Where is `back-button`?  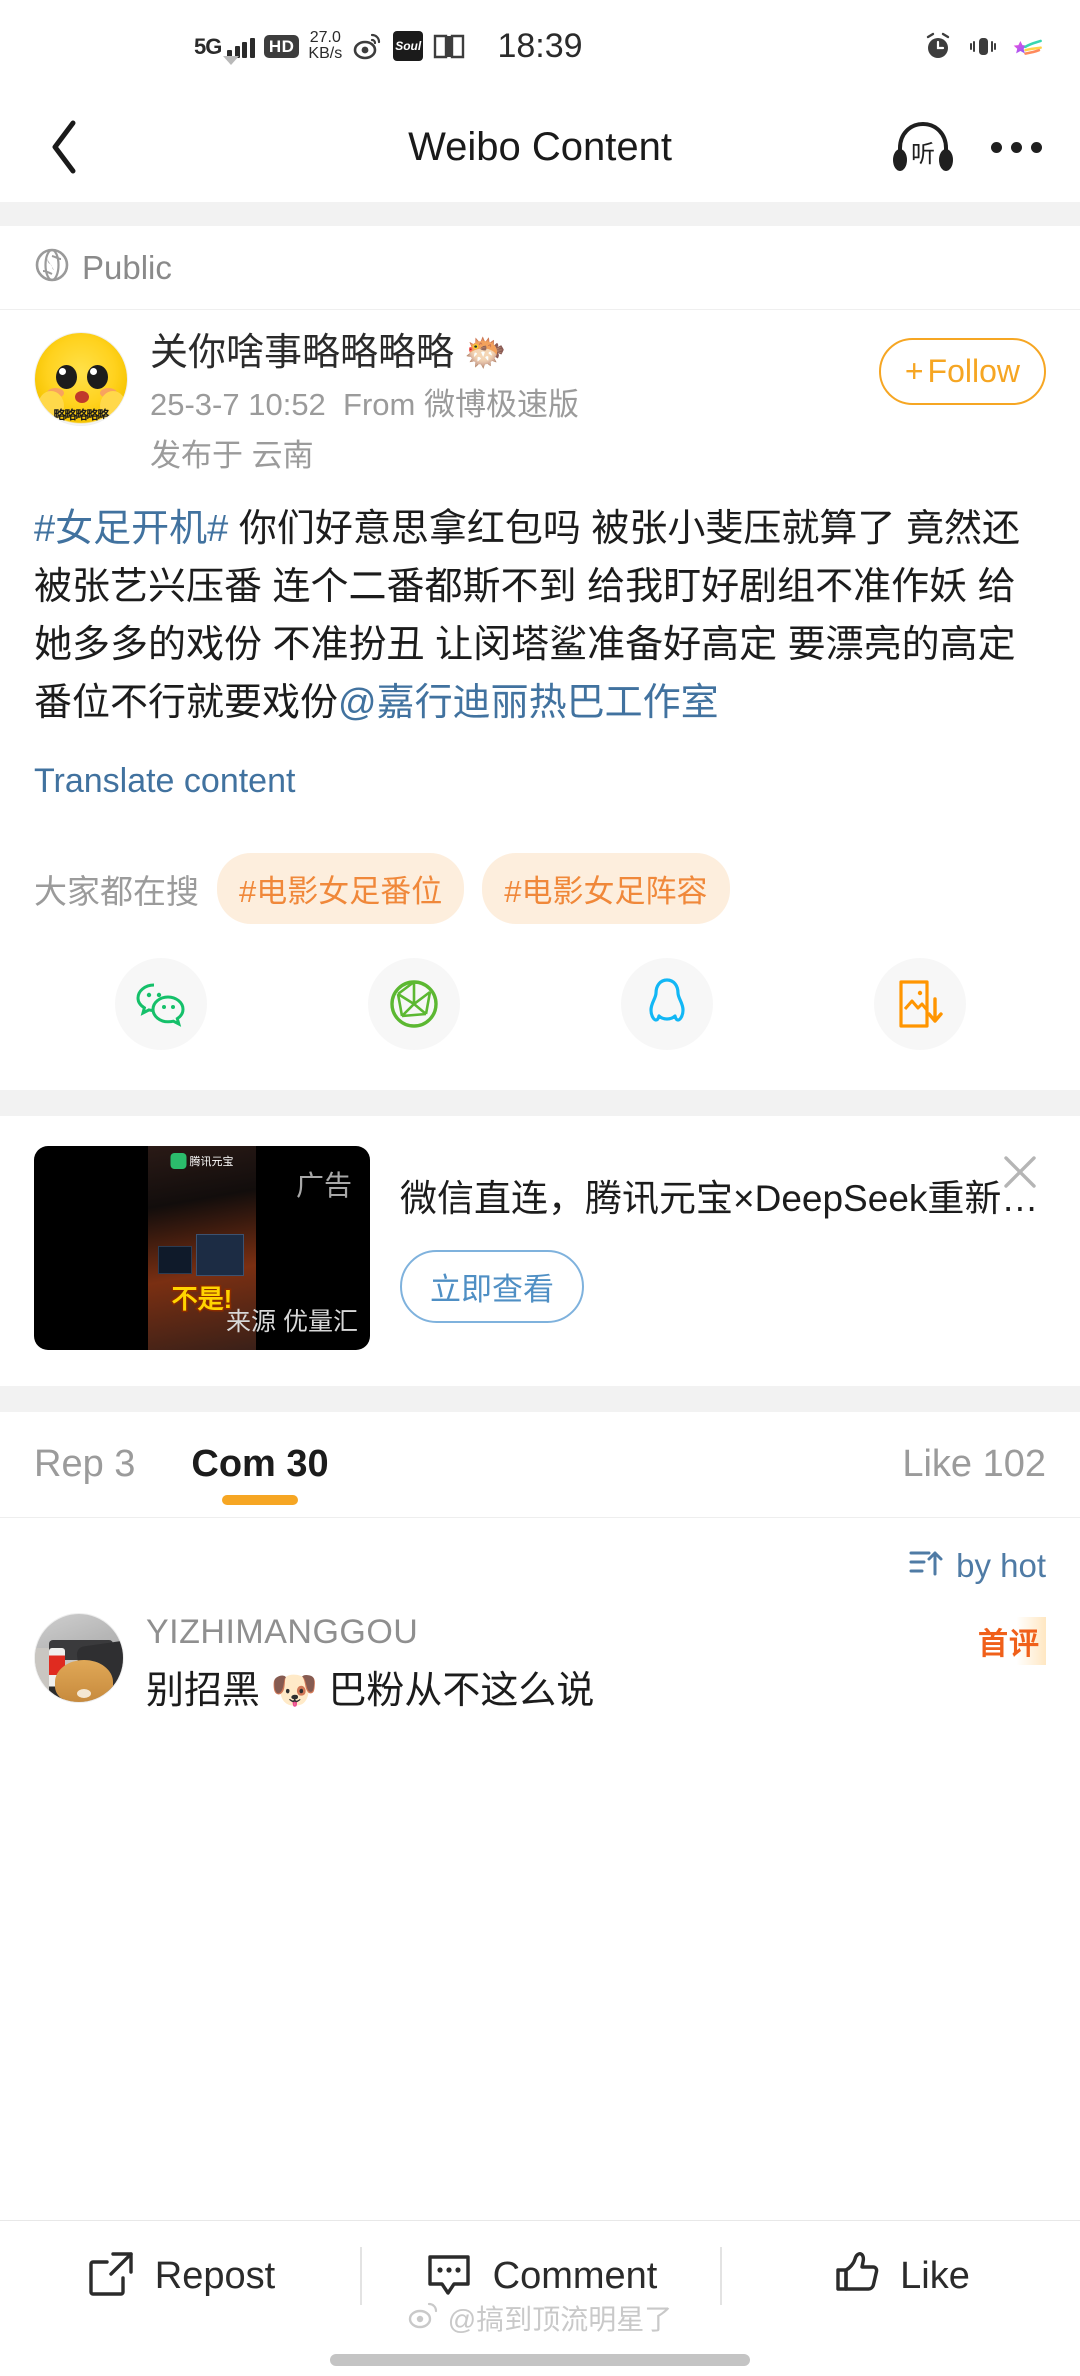 back-button is located at coordinates (64, 147).